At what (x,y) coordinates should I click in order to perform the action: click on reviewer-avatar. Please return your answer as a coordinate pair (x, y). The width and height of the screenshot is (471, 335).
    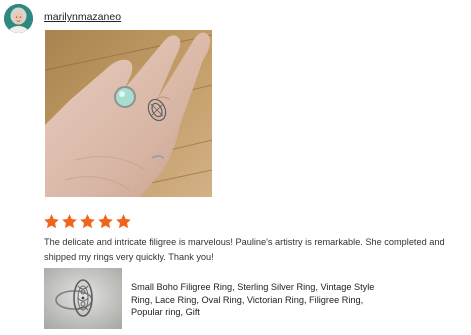
    Looking at the image, I should click on (18, 18).